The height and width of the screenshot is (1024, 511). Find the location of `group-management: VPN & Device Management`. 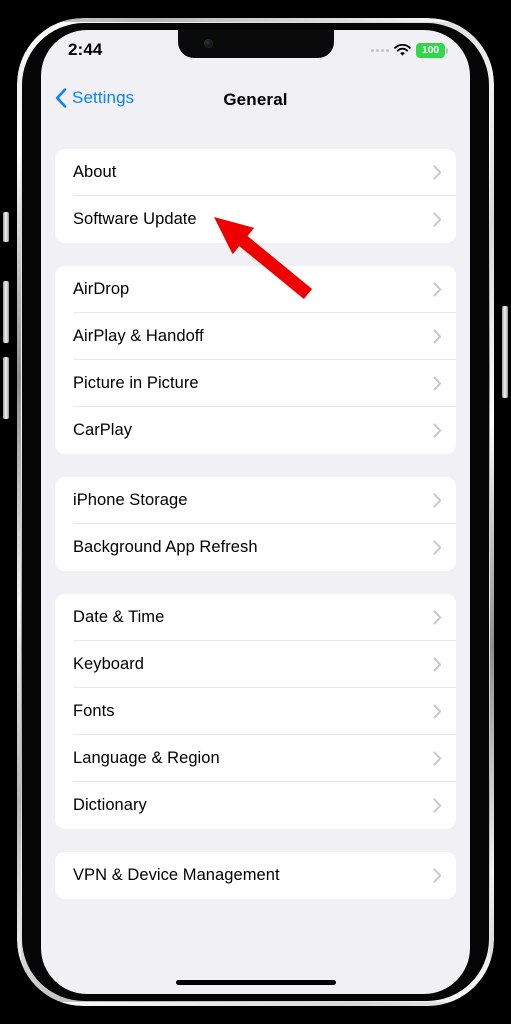

group-management: VPN & Device Management is located at coordinates (255, 875).